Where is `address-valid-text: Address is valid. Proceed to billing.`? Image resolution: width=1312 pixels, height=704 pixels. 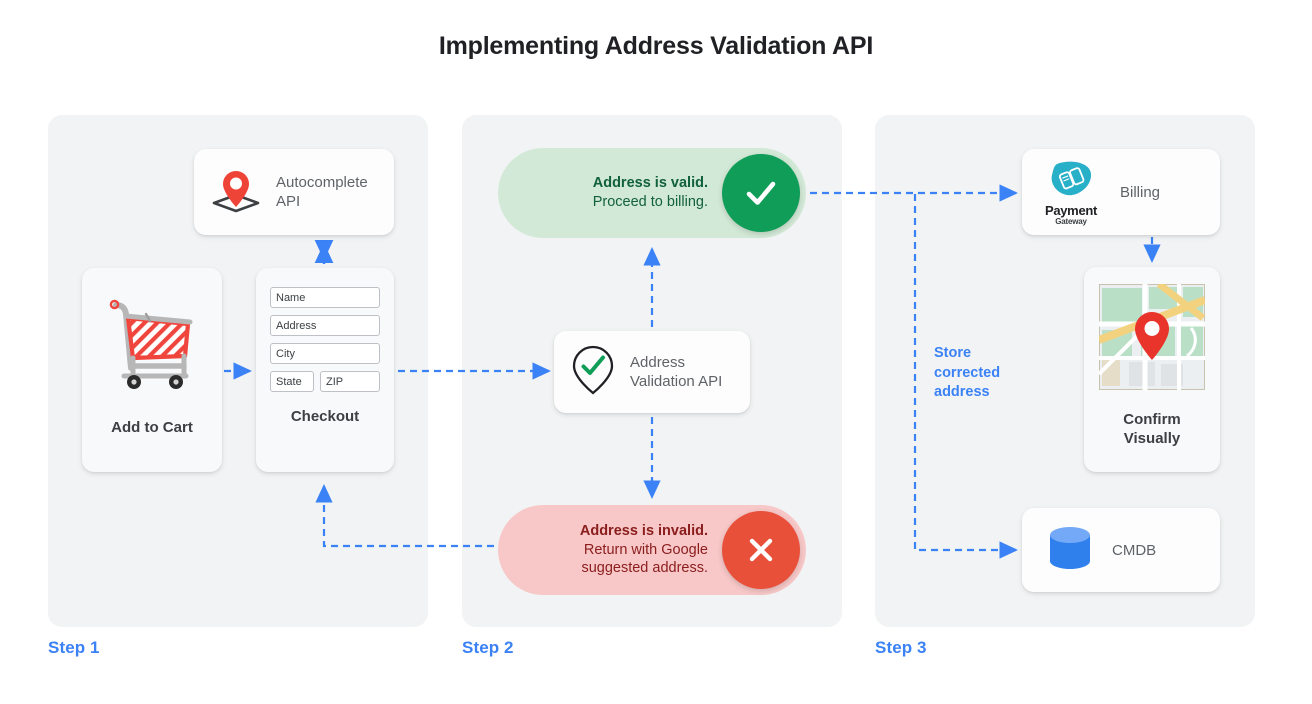
address-valid-text: Address is valid. Proceed to billing. is located at coordinates (650, 192).